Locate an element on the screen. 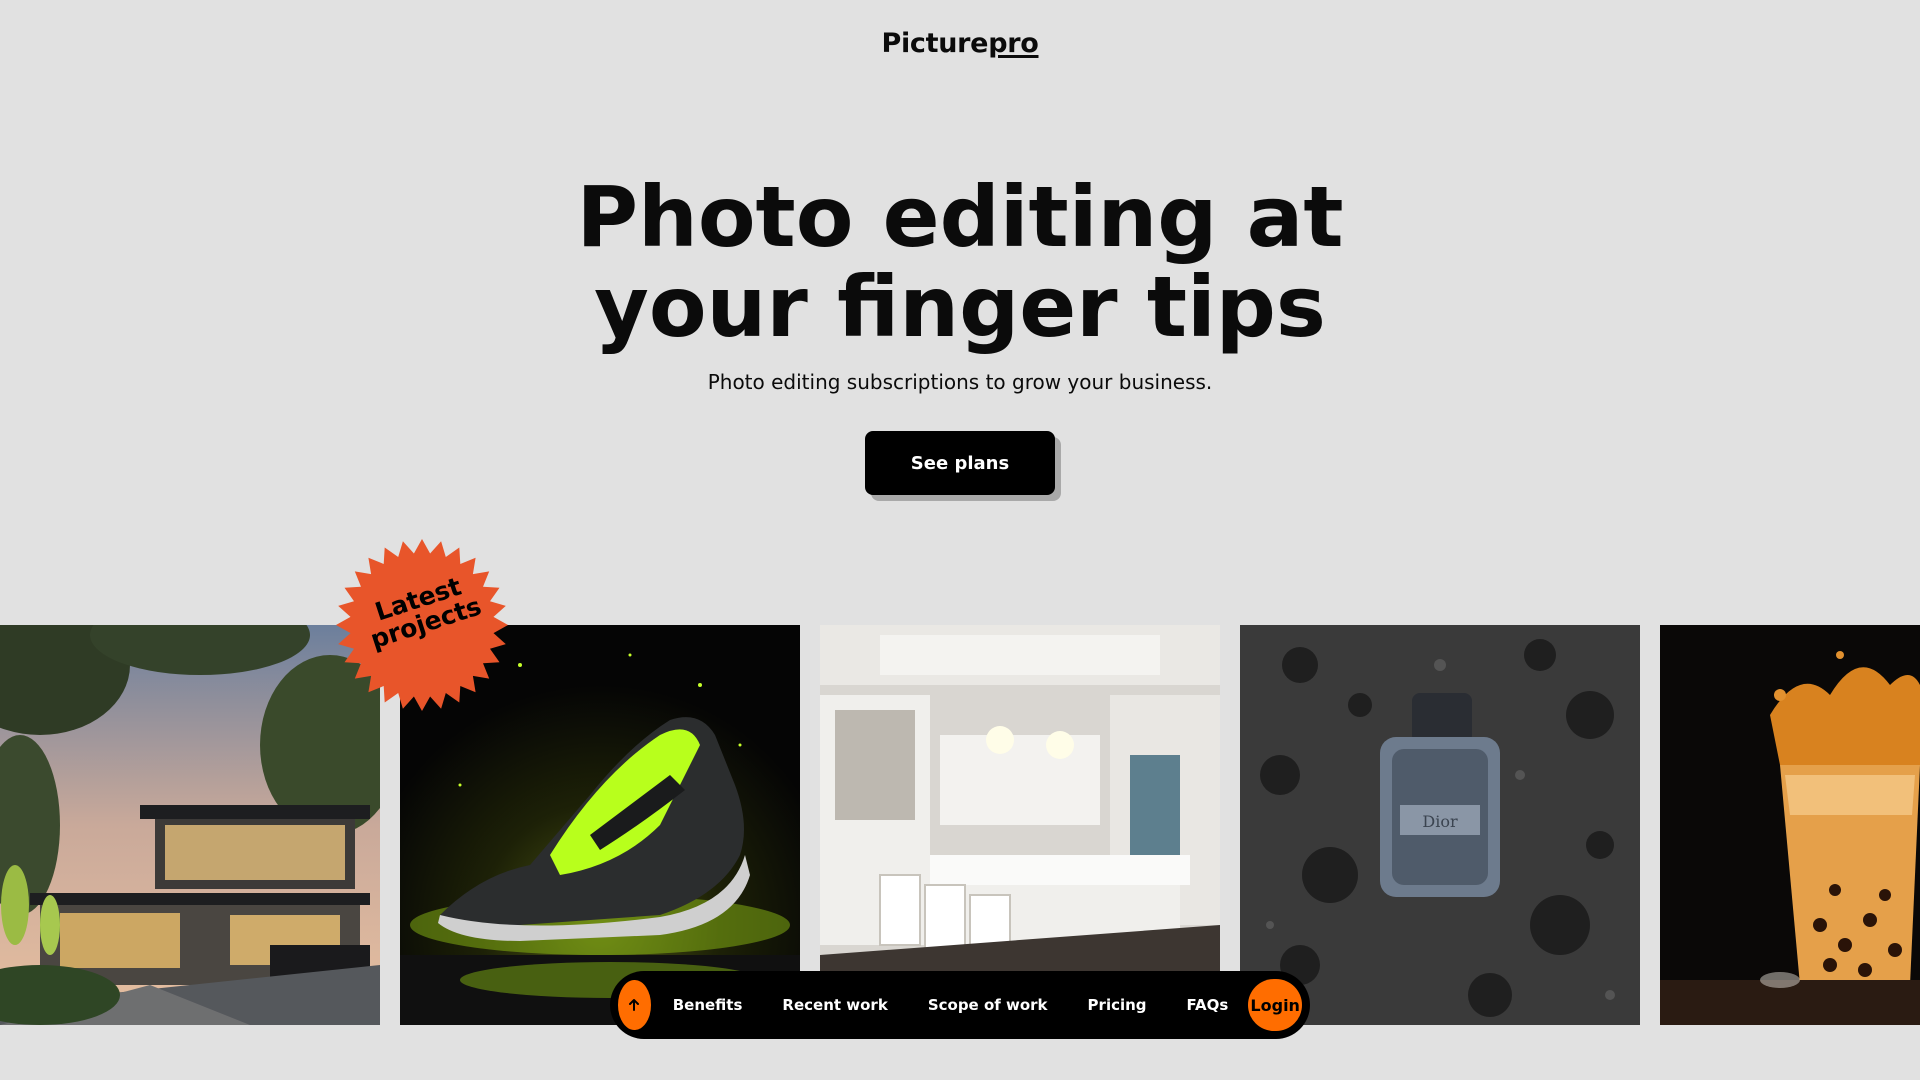 This screenshot has height=1080, width=1920. gallery-item-perfume: Dior is located at coordinates (1440, 825).